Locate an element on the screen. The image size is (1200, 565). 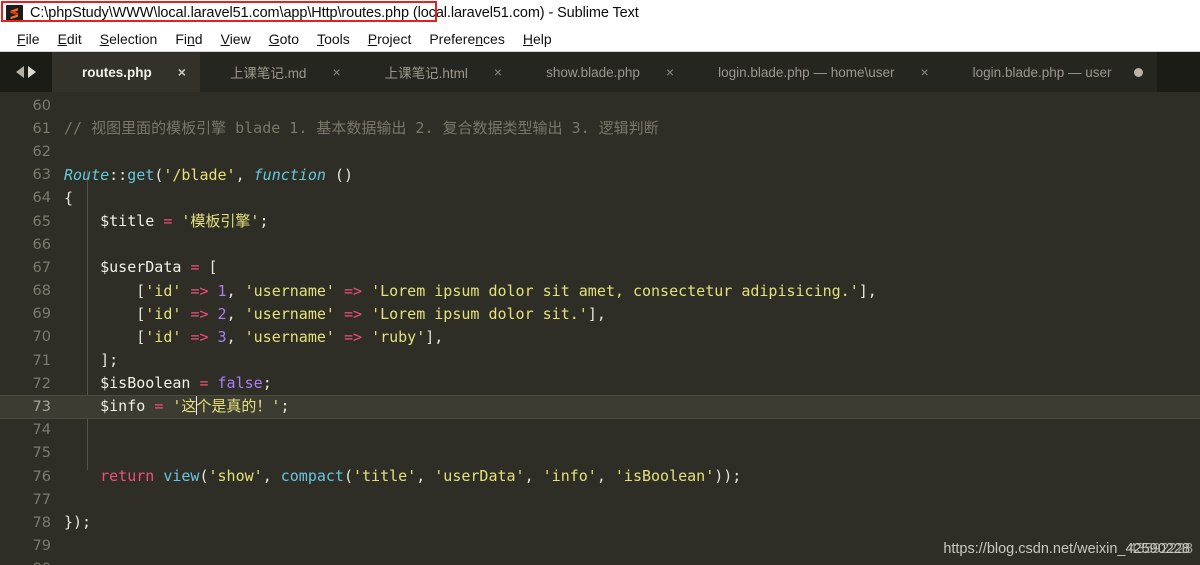
code-line-62: 62 is located at coordinates (600, 151).